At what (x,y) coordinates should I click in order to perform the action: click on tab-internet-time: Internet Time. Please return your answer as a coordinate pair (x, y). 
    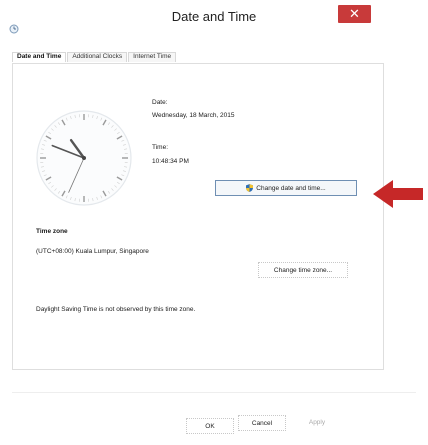
    Looking at the image, I should click on (152, 57).